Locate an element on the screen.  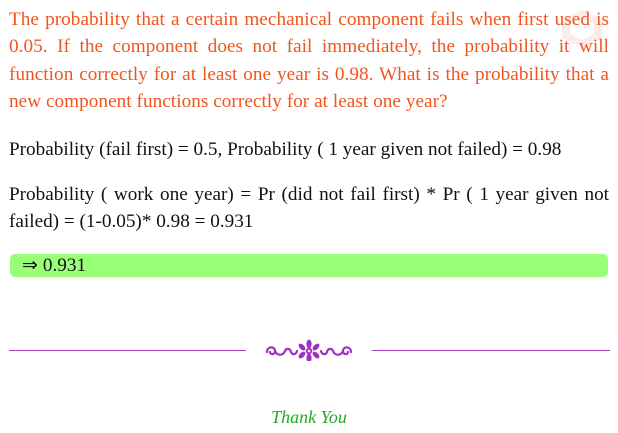
divider-line-left is located at coordinates (127, 350).